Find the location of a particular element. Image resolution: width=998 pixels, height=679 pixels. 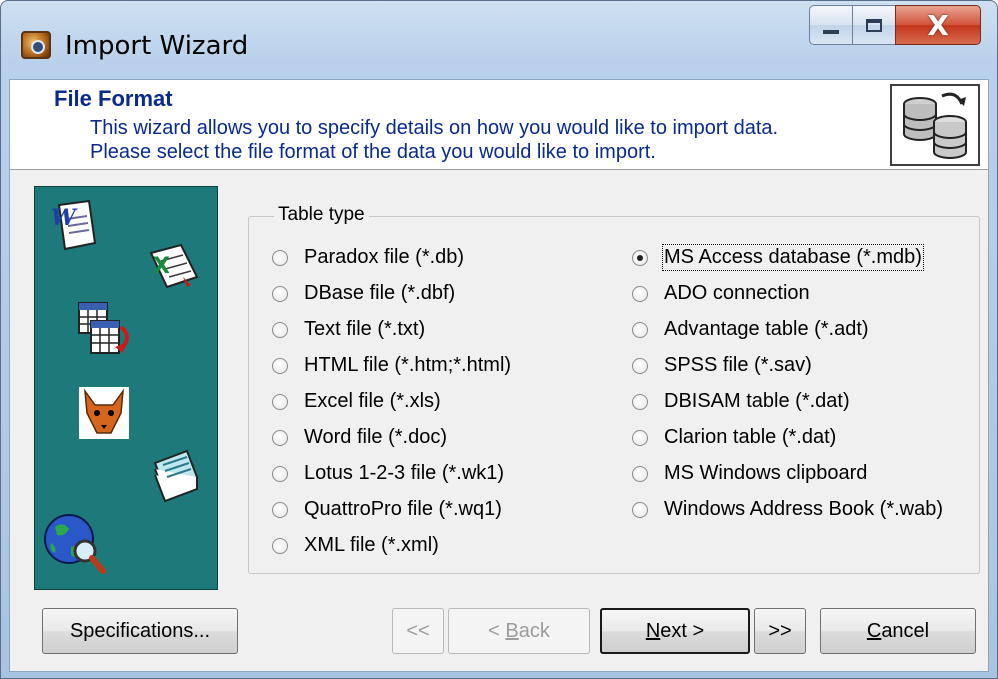

radio-label: XML file (*.xml) is located at coordinates (371, 545).